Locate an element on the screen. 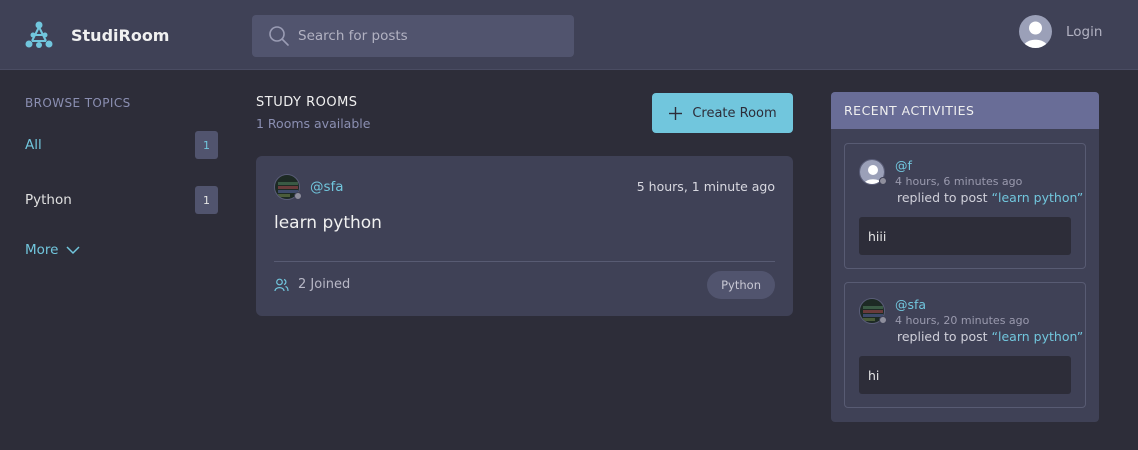  logo-icon is located at coordinates (39, 34).